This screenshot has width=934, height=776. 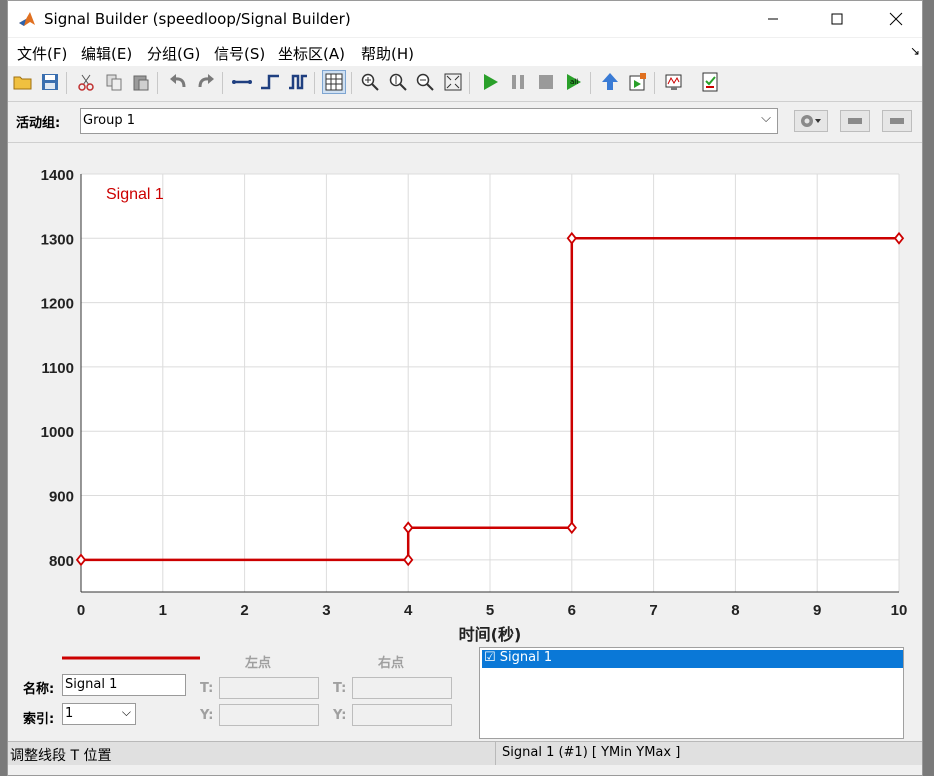 I want to click on active-group-label: 活动组:, so click(x=38, y=123).